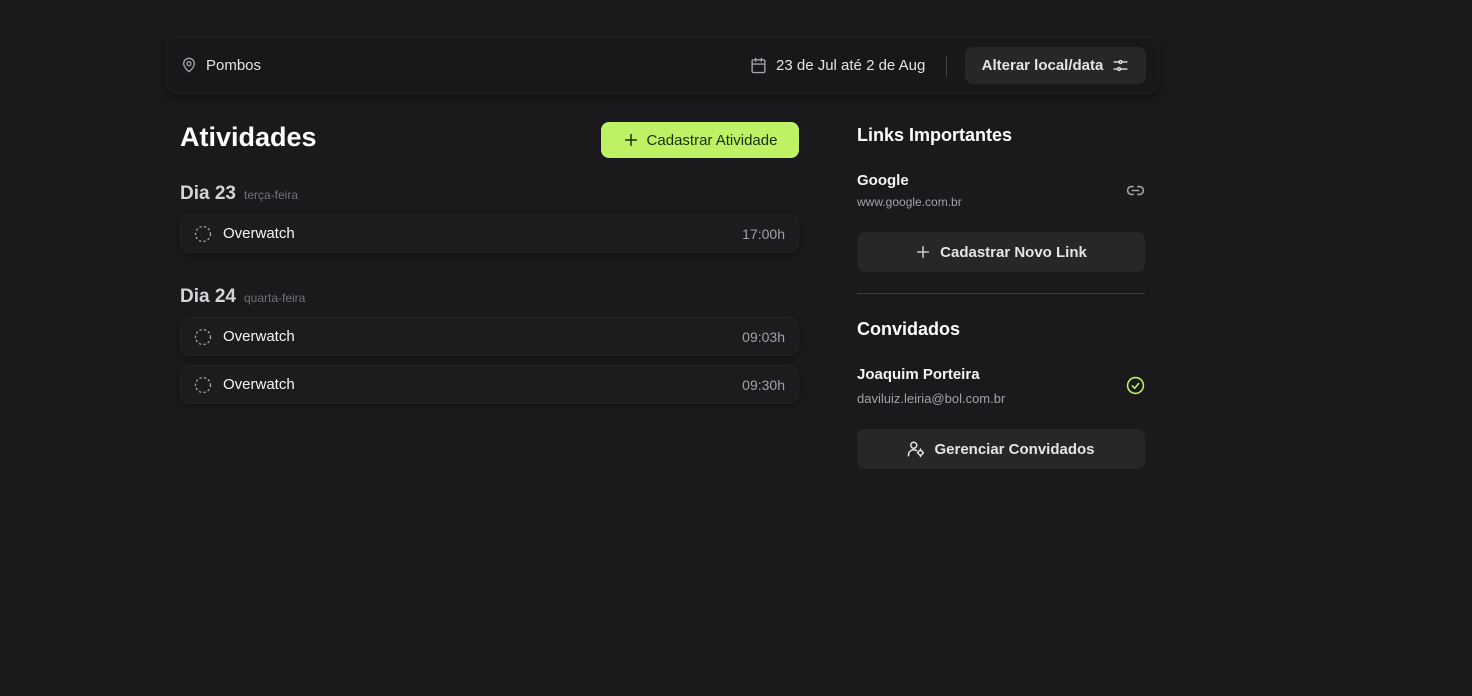  What do you see at coordinates (851, 65) in the screenshot?
I see `date-range-text: 23 de Jul até 2 de Aug` at bounding box center [851, 65].